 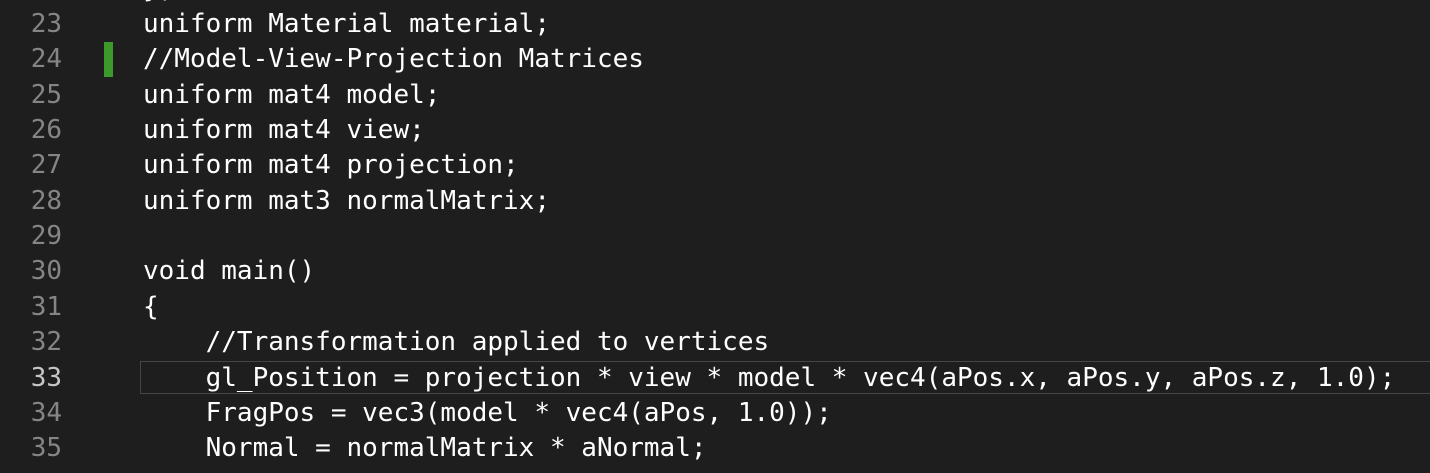 I want to click on code-line: 25 uniform mat4 model;, so click(x=715, y=95).